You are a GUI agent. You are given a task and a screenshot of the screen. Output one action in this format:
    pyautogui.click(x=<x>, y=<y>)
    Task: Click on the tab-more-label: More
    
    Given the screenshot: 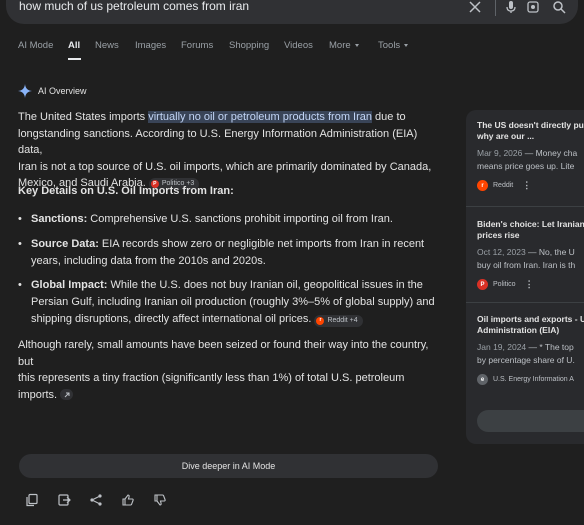 What is the action you would take?
    pyautogui.click(x=340, y=45)
    